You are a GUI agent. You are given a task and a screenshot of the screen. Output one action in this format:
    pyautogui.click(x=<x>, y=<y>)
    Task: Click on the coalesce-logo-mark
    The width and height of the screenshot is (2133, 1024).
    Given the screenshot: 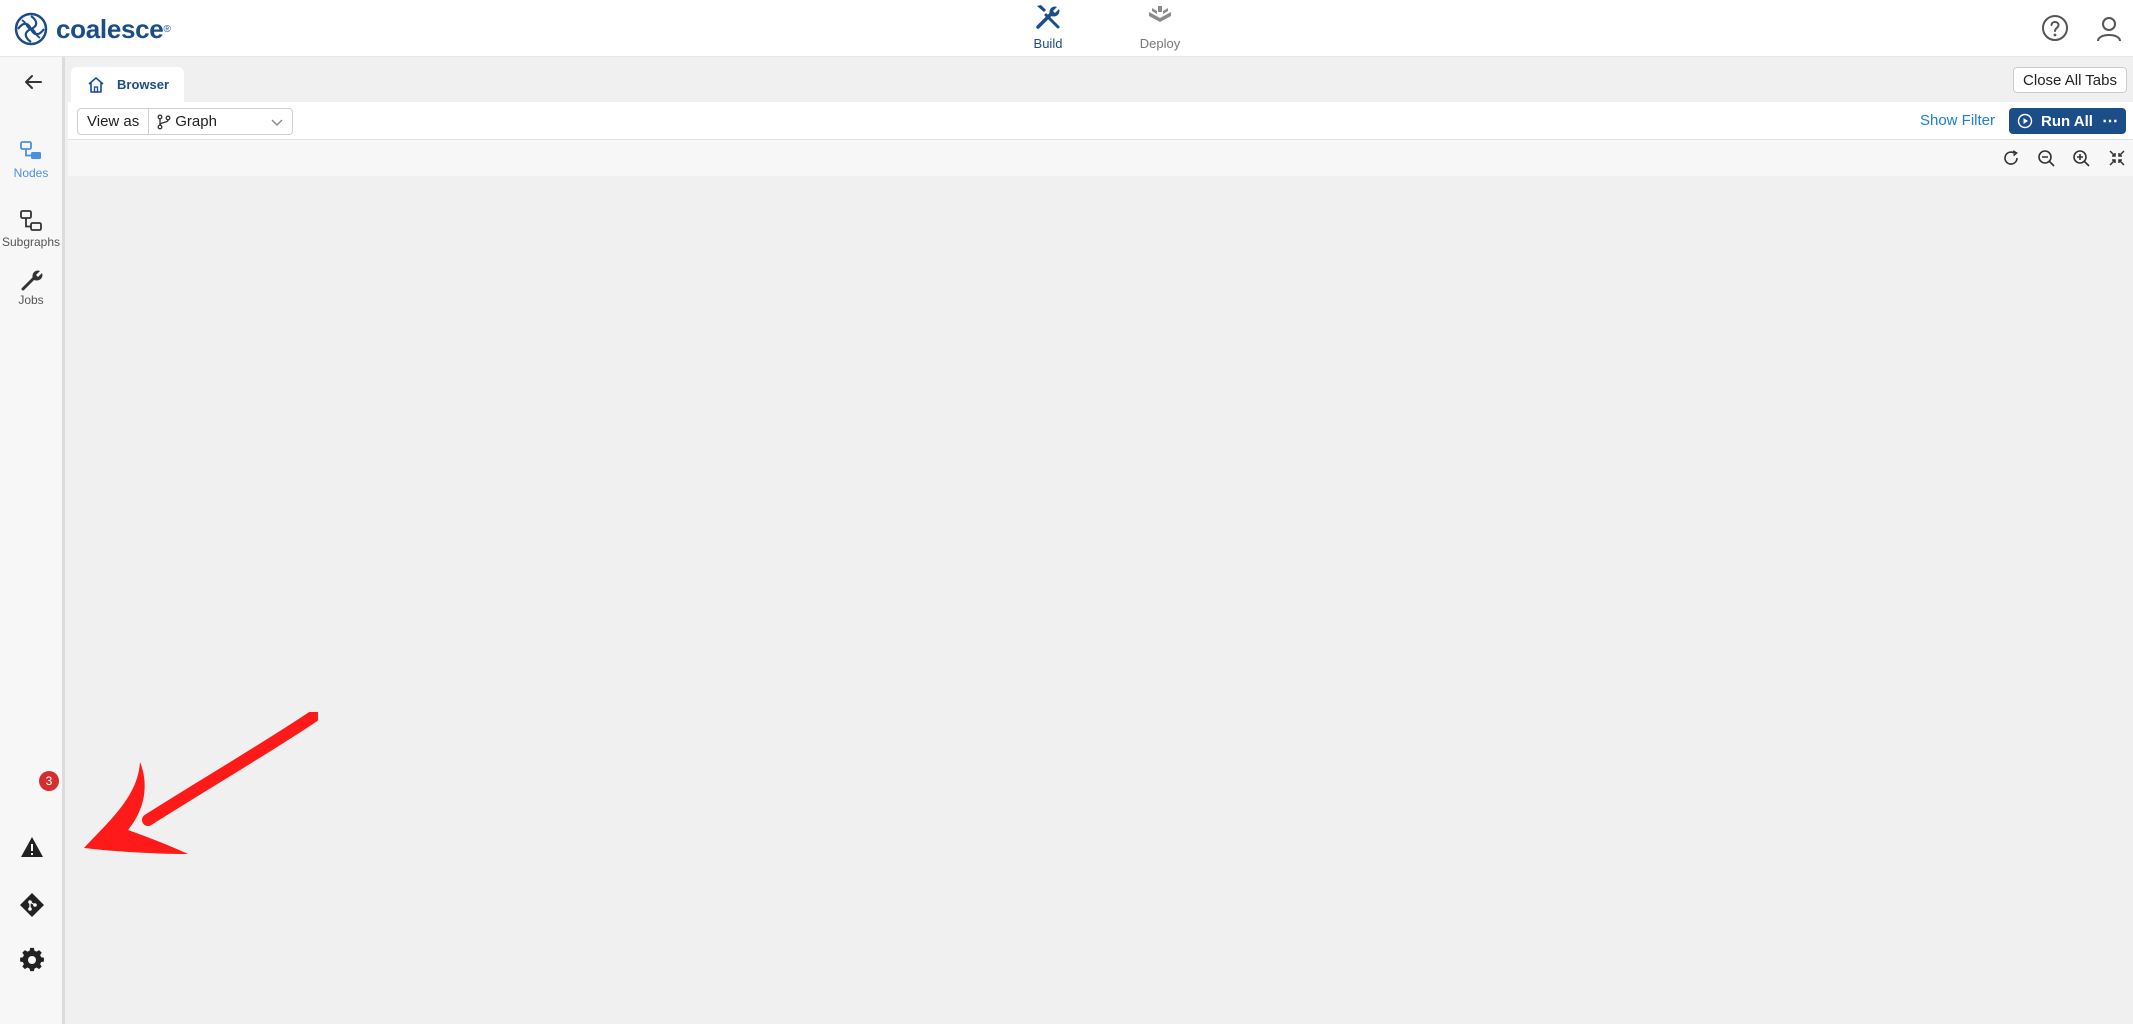 What is the action you would take?
    pyautogui.click(x=31, y=29)
    